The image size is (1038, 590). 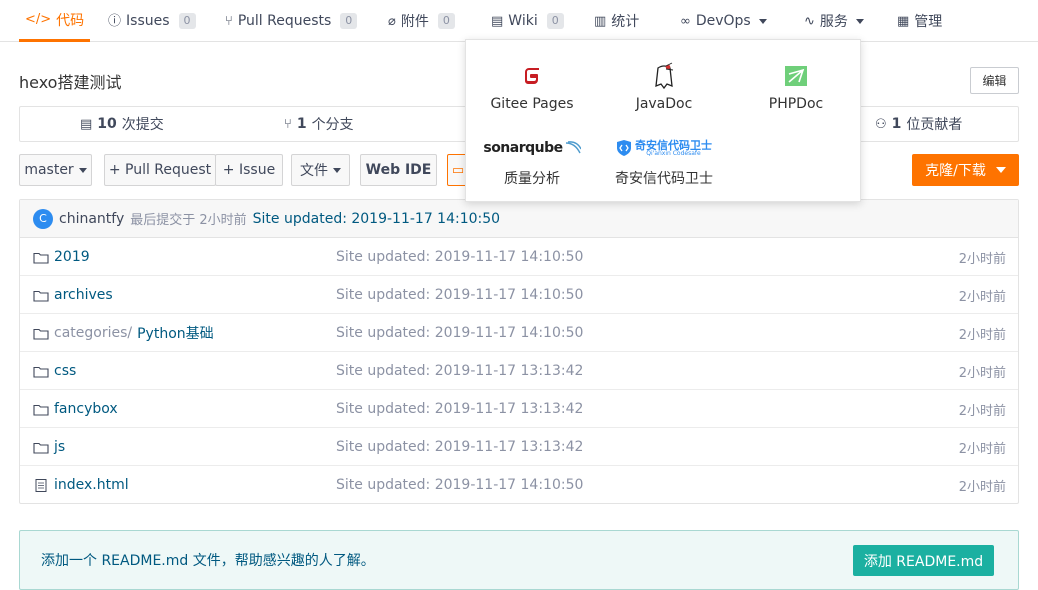 What do you see at coordinates (625, 22) in the screenshot?
I see `tab-stats-label: 统计` at bounding box center [625, 22].